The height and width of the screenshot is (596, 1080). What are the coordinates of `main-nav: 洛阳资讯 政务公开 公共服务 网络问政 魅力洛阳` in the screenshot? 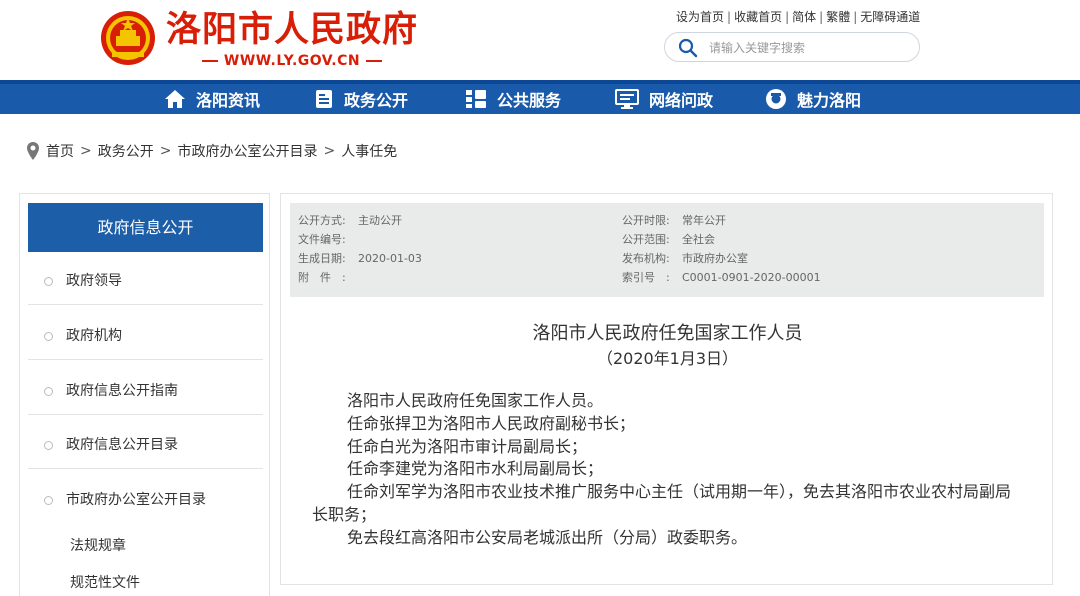 It's located at (540, 97).